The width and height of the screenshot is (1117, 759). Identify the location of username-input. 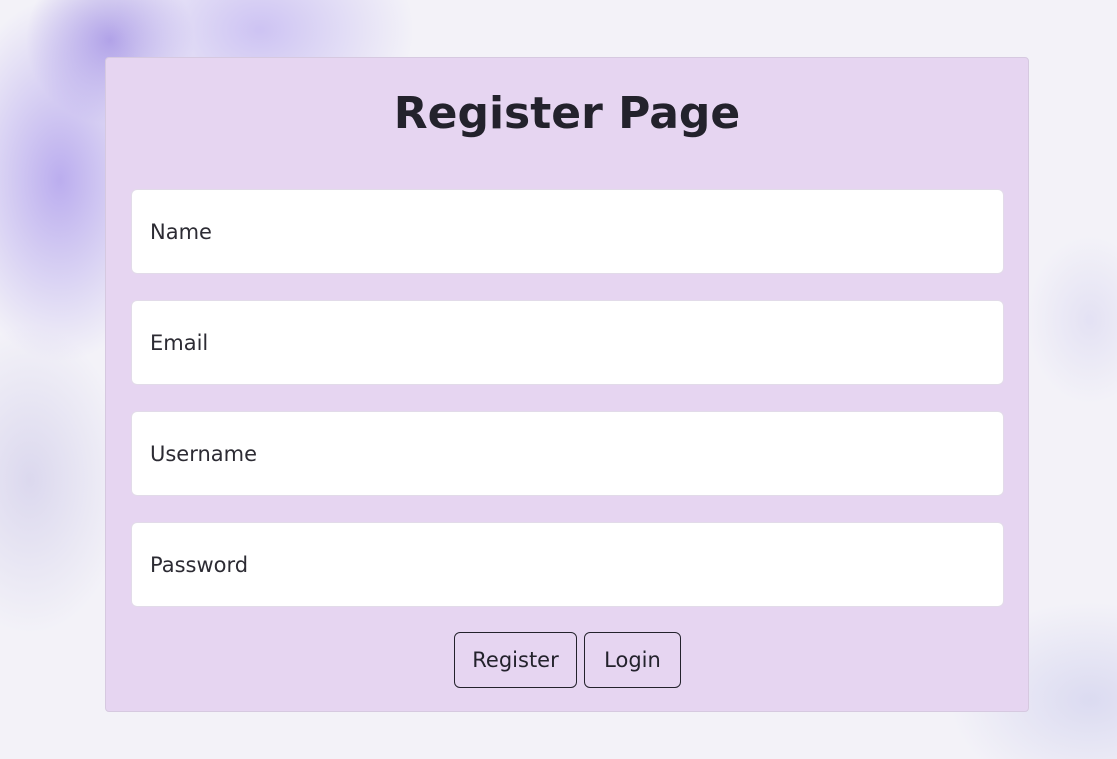
(567, 453).